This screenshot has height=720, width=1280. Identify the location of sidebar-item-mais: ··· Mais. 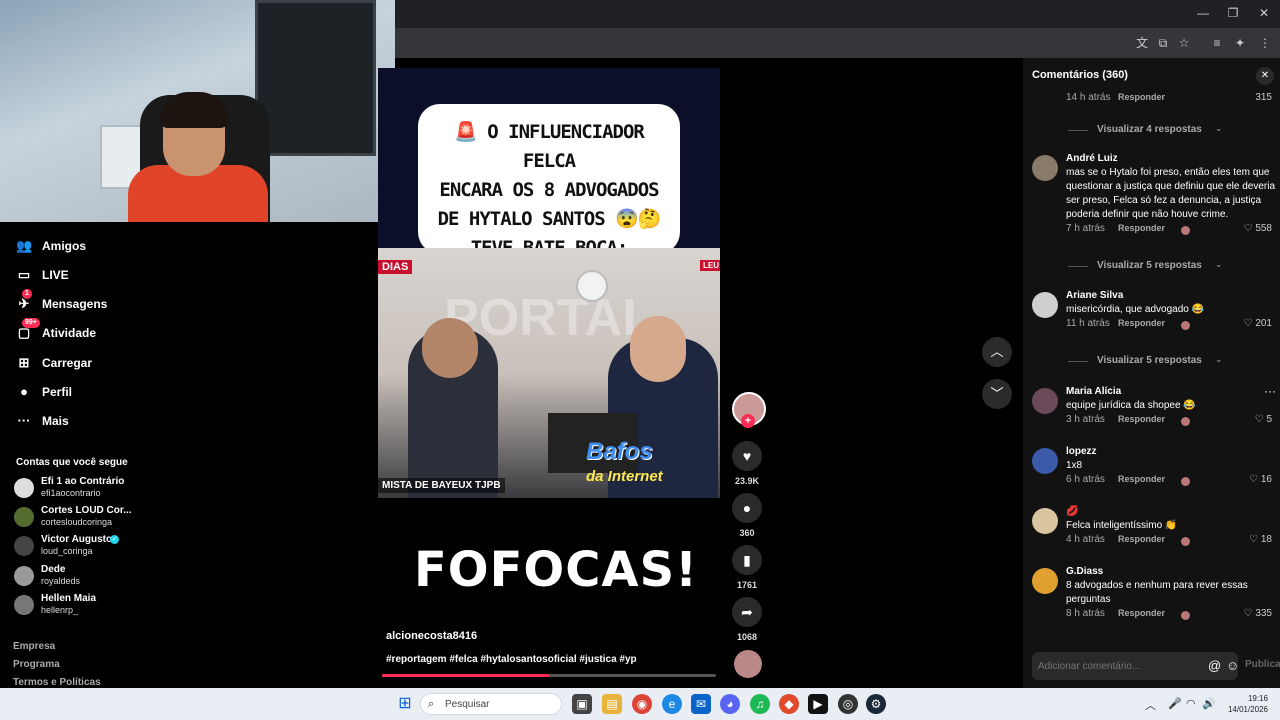
(42, 421).